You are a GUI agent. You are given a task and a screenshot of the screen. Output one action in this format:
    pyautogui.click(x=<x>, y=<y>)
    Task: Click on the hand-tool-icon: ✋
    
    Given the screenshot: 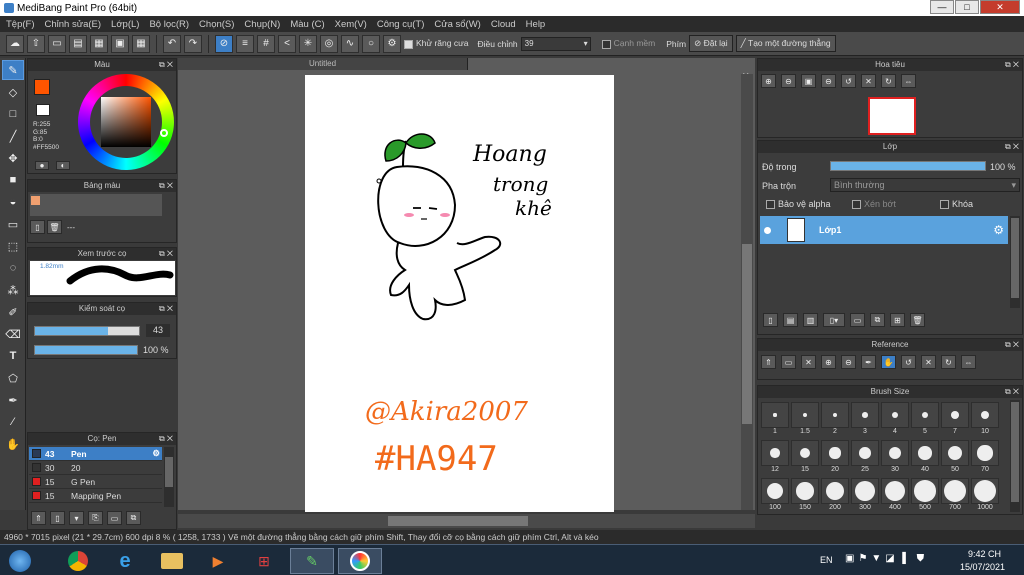 What is the action you would take?
    pyautogui.click(x=13, y=444)
    